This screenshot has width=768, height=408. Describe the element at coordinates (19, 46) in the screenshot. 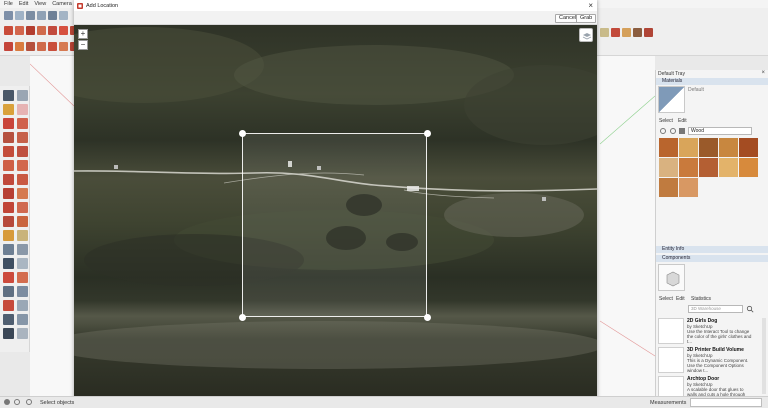

I see `offset-icon` at that location.